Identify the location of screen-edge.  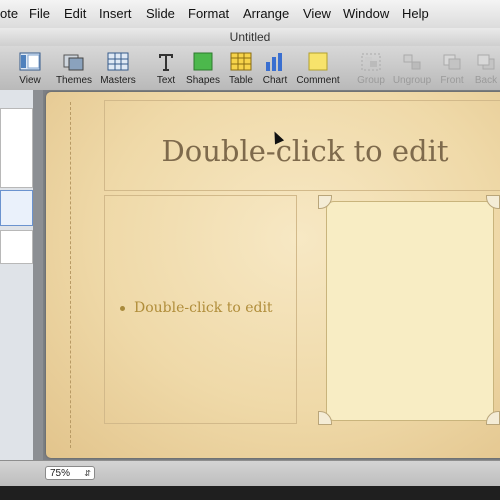
(250, 493).